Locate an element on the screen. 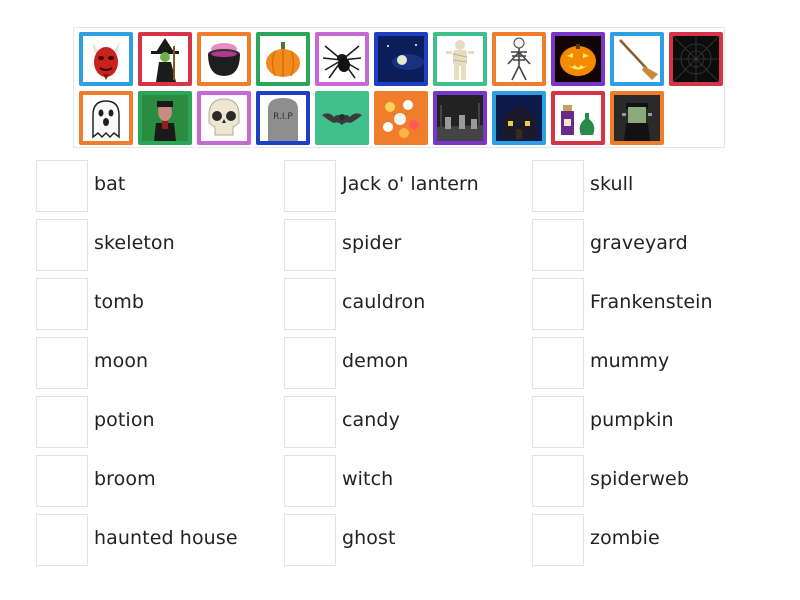  match-item: zombie is located at coordinates (657, 541).